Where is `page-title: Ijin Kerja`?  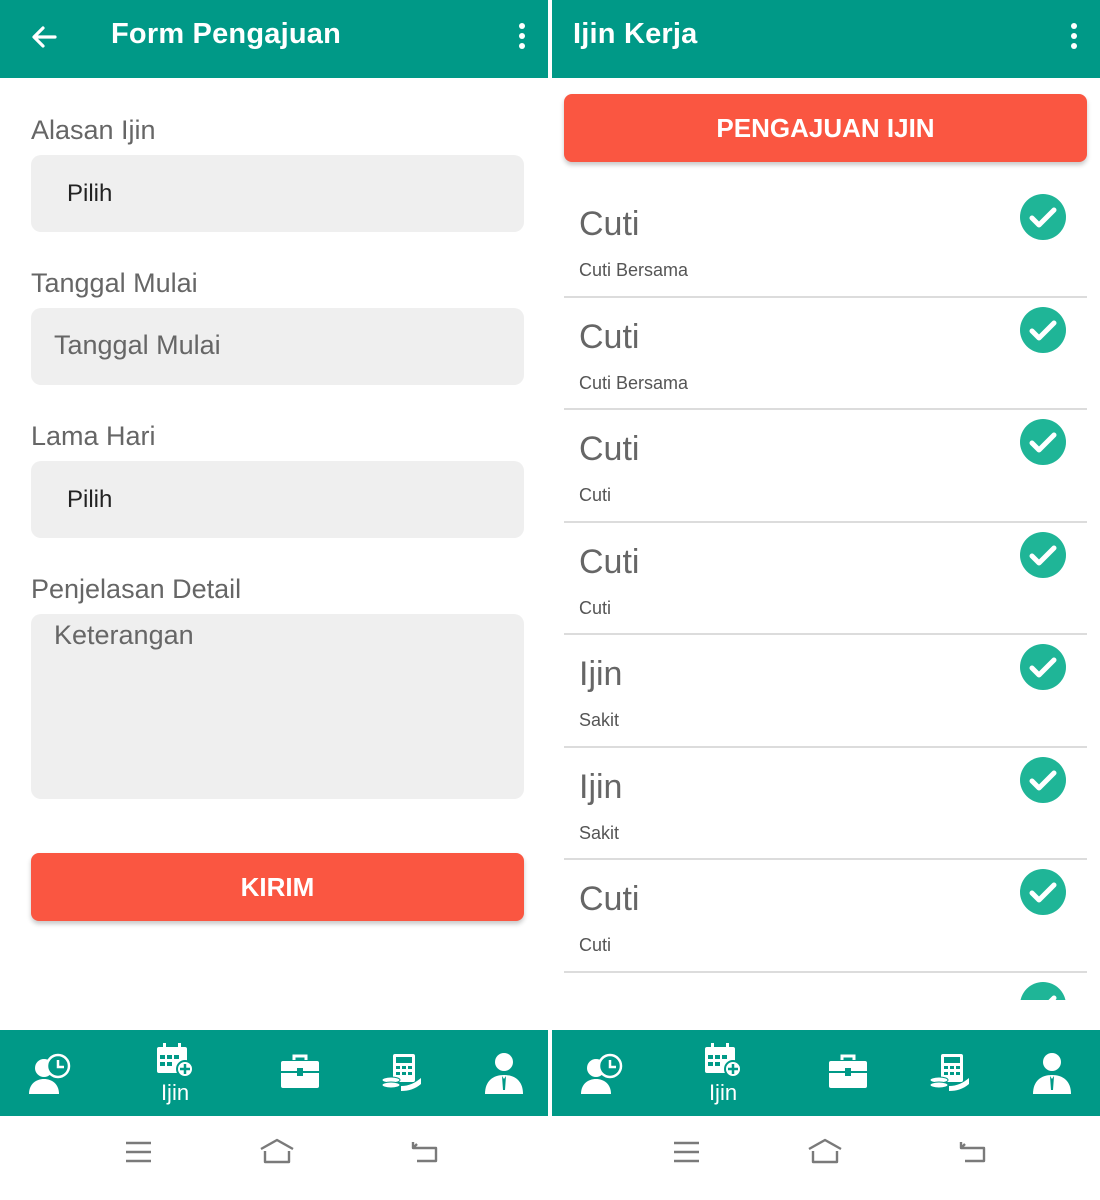 page-title: Ijin Kerja is located at coordinates (635, 34).